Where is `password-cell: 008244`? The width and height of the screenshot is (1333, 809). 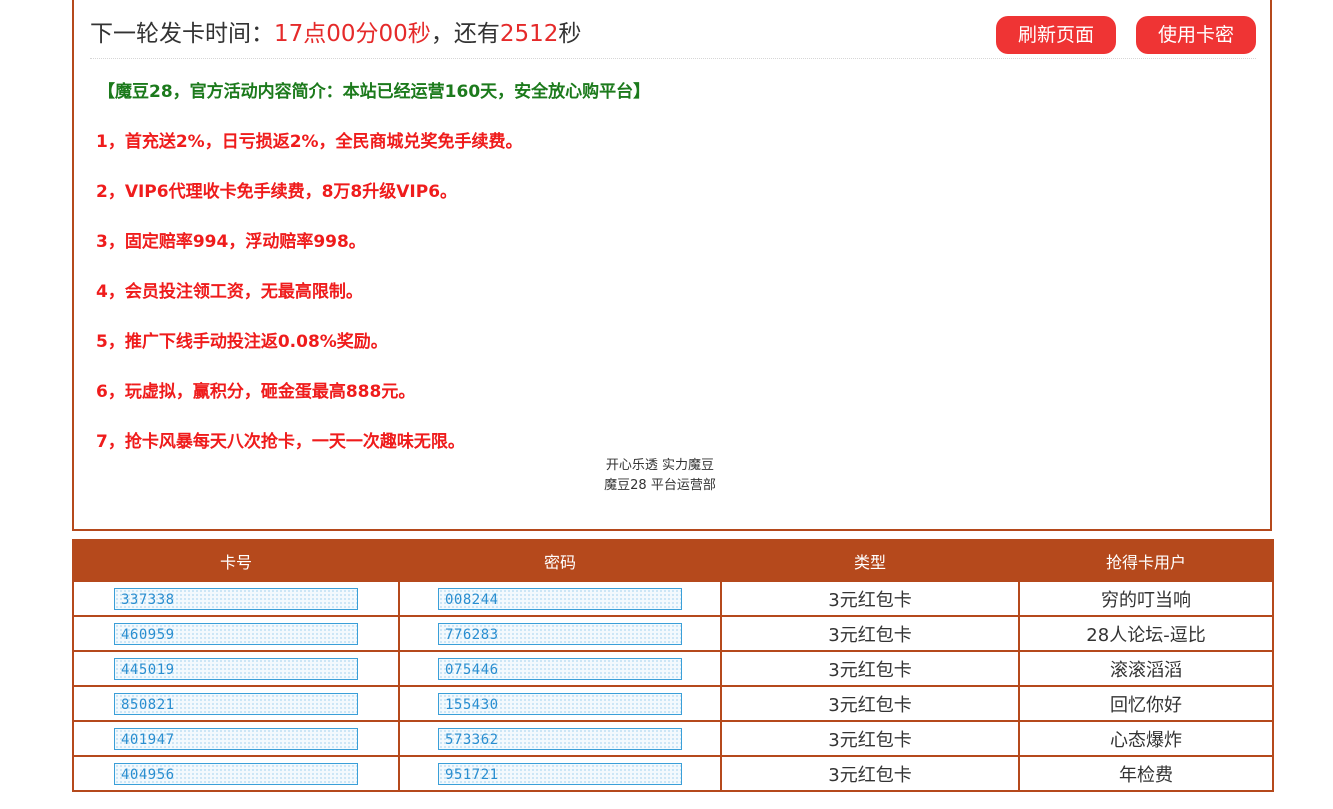
password-cell: 008244 is located at coordinates (560, 598).